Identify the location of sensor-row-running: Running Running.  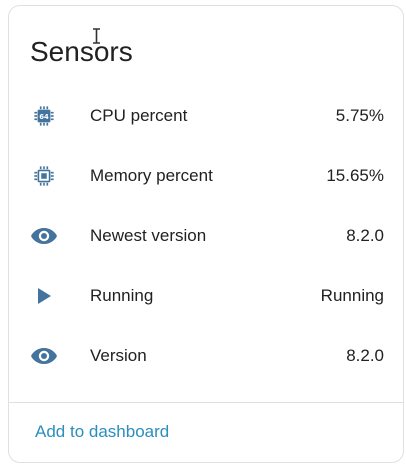
(206, 296).